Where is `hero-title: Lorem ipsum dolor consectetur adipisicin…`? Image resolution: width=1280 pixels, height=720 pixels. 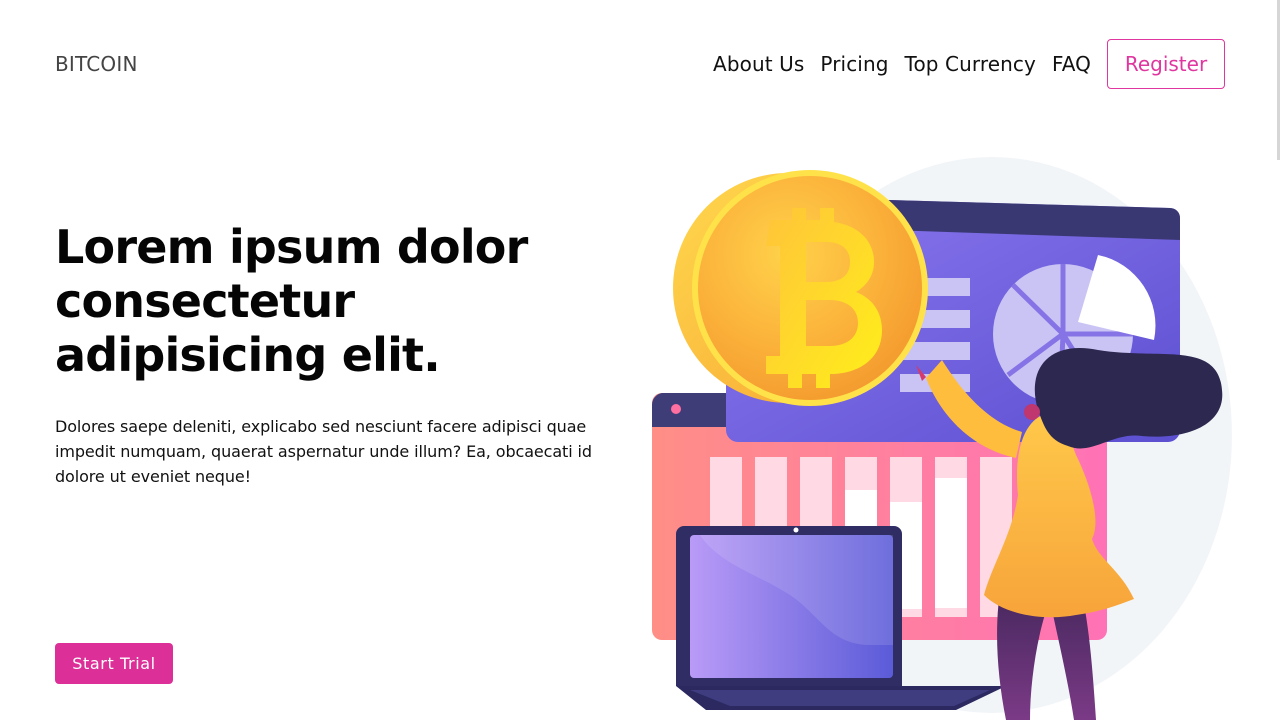 hero-title: Lorem ipsum dolor consectetur adipisicin… is located at coordinates (291, 301).